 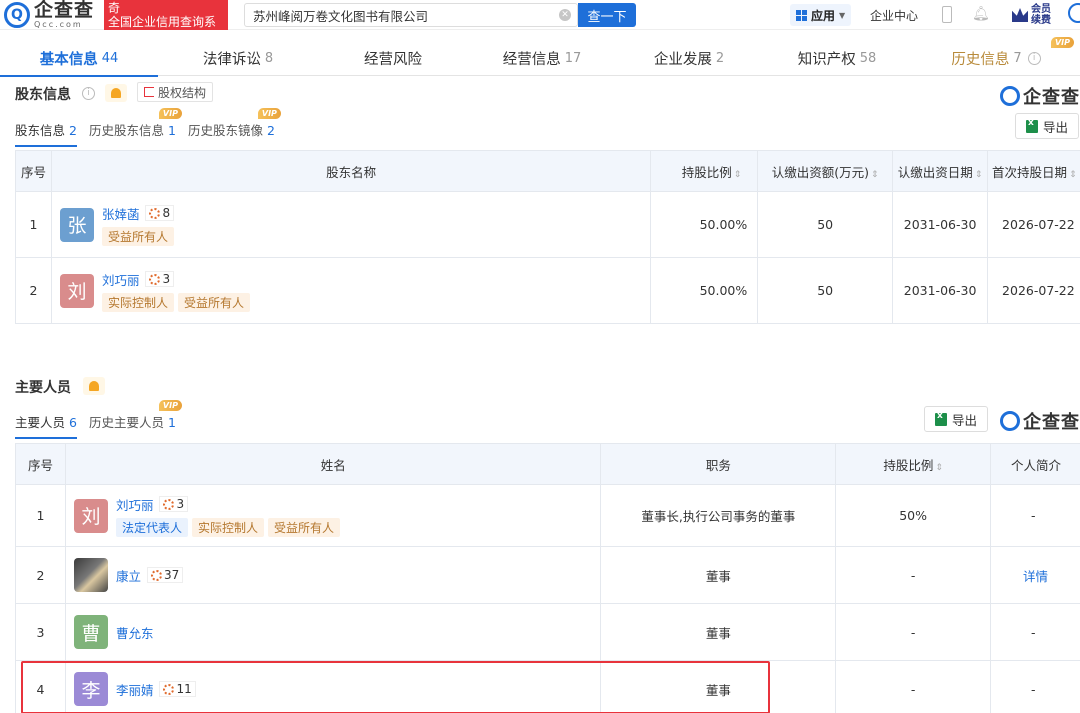 What do you see at coordinates (162, 22) in the screenshot?
I see `ribbon-line2: 全国企业信用查询系` at bounding box center [162, 22].